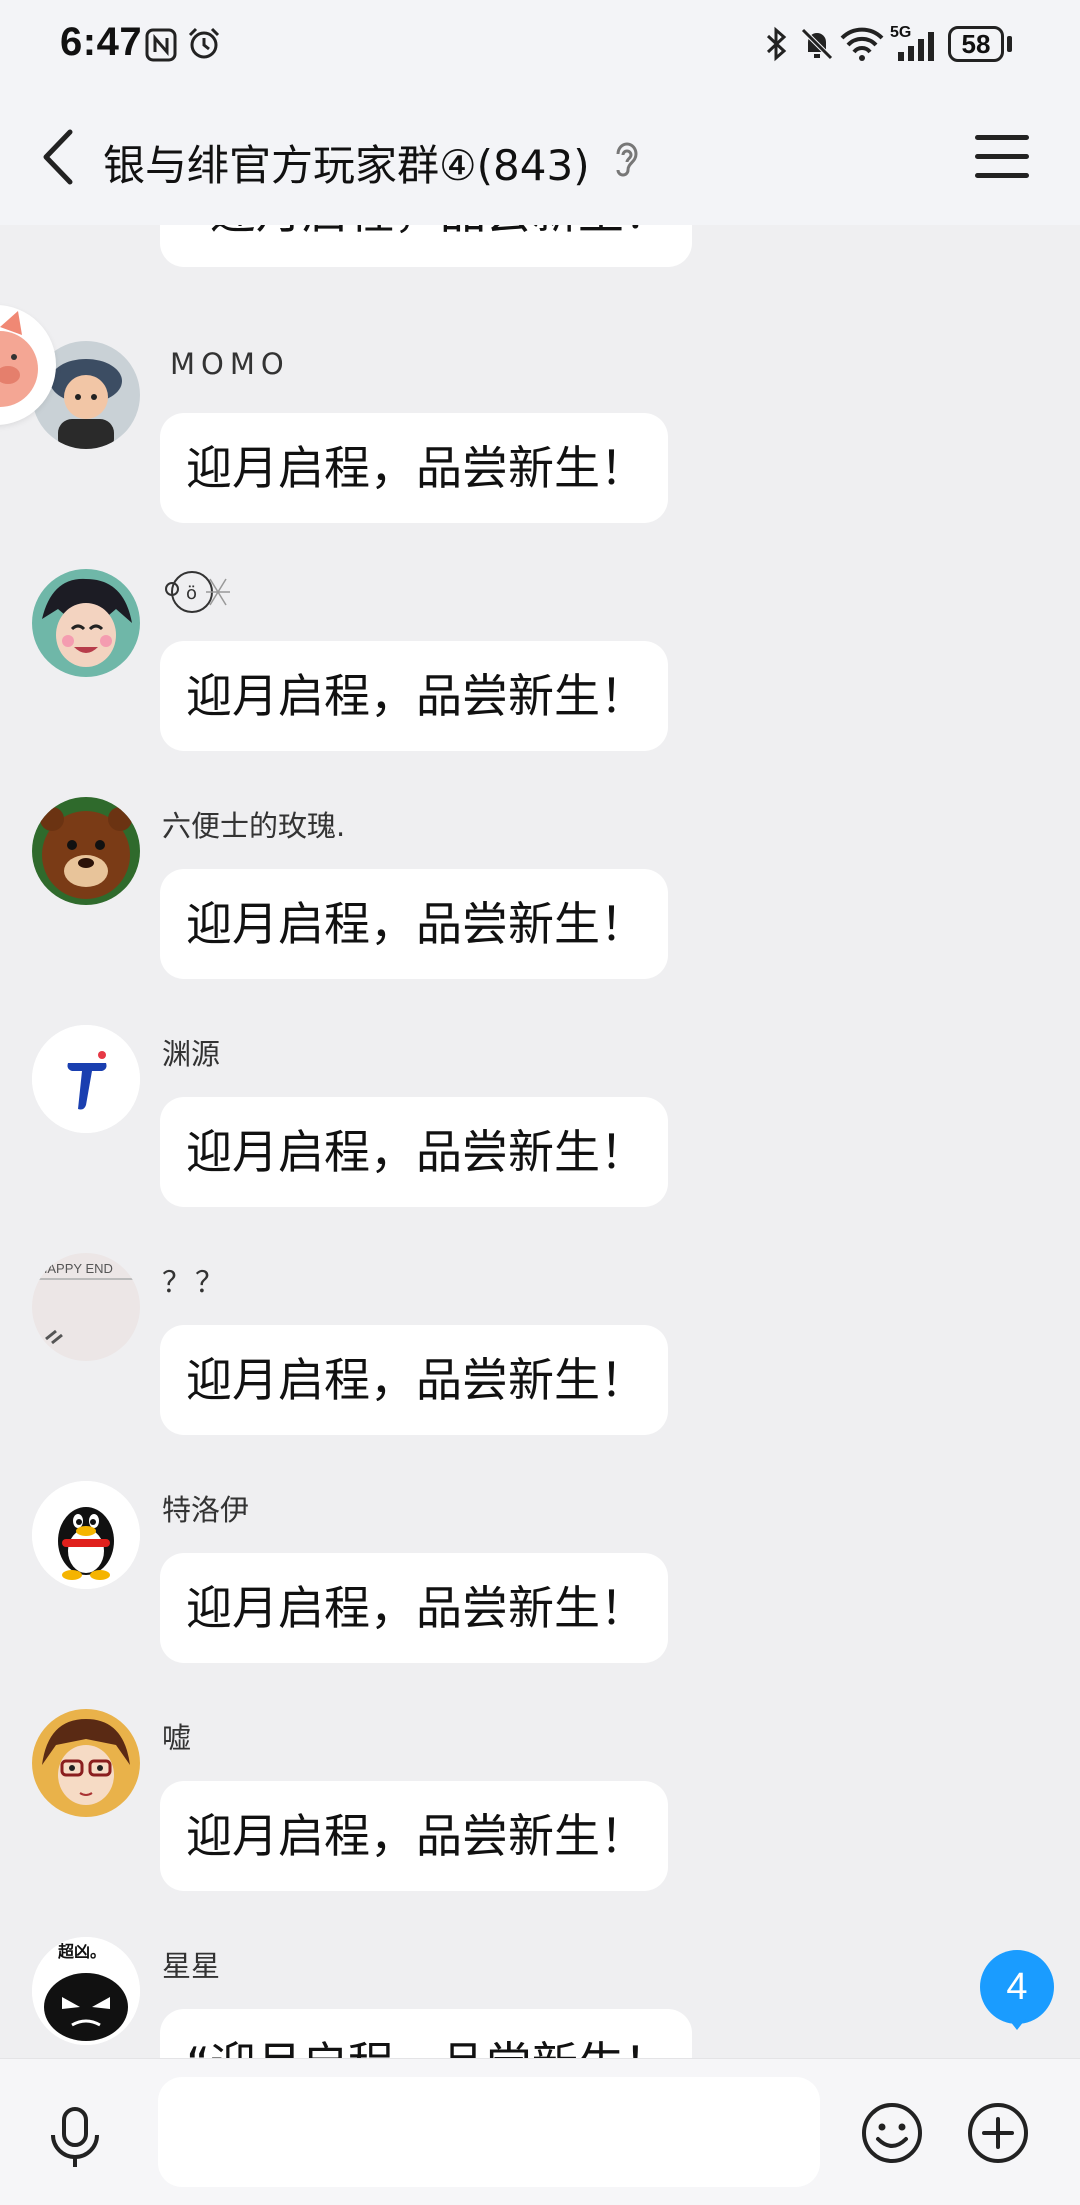  Describe the element at coordinates (346, 162) in the screenshot. I see `group-title: 银与绯官方玩家群④(843)` at that location.